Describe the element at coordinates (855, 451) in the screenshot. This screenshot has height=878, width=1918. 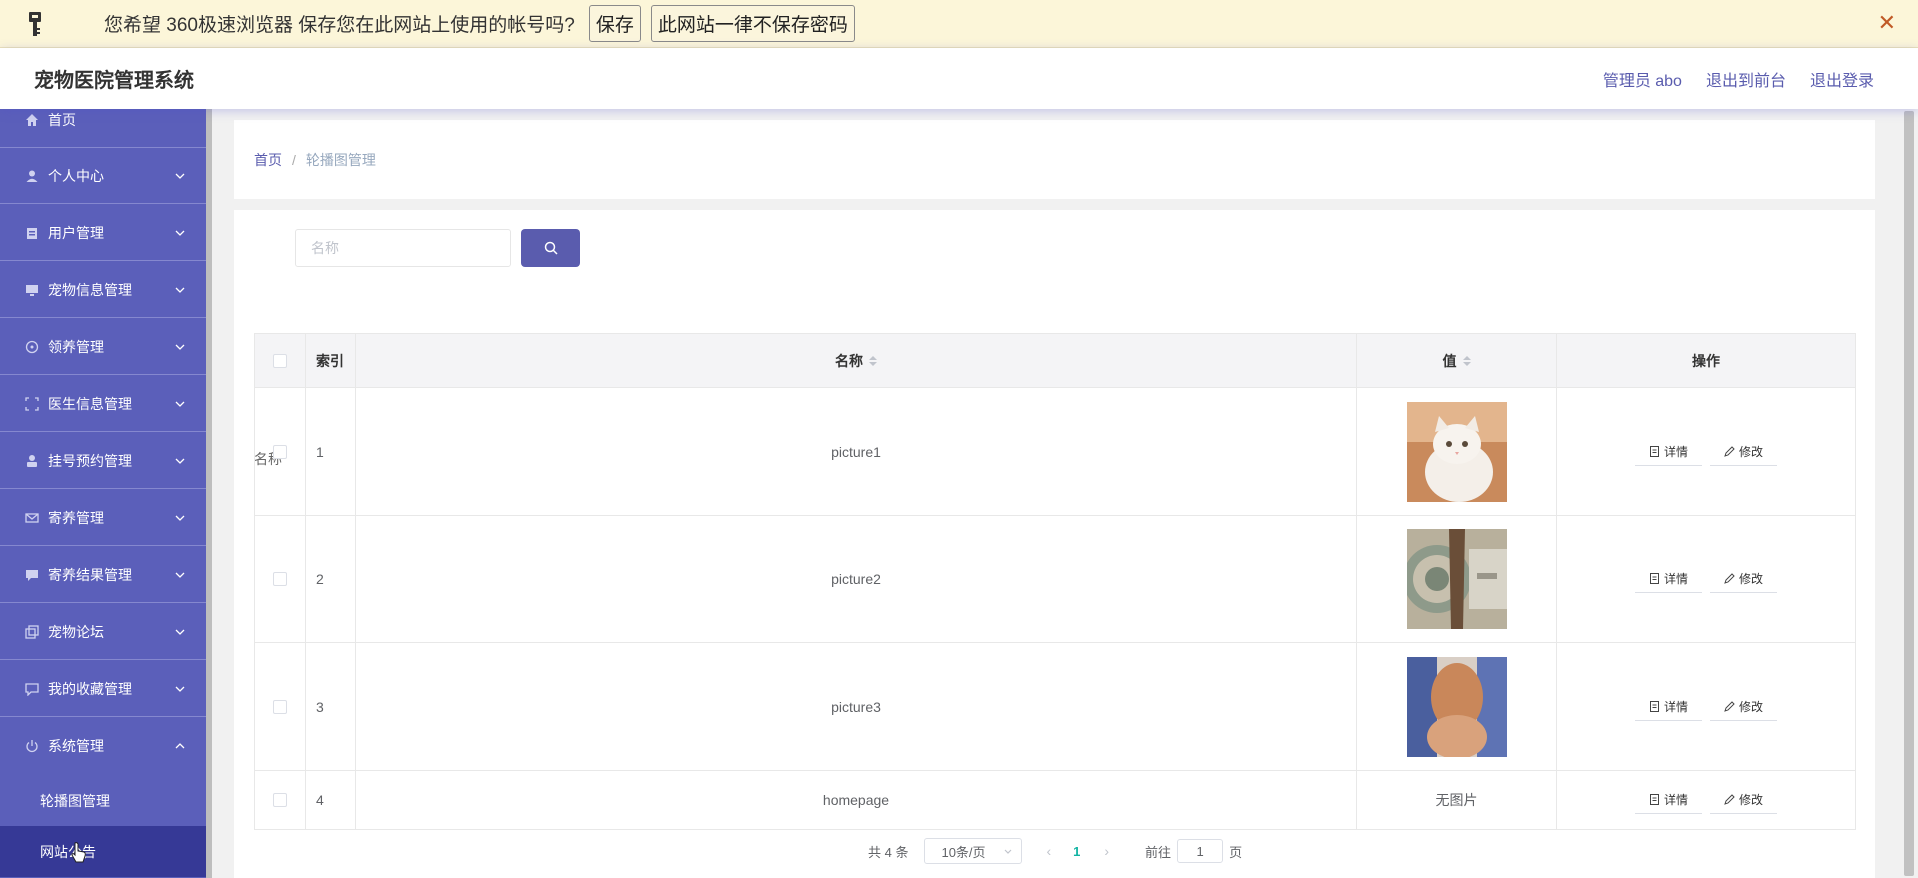
I see `row-name: picture1` at that location.